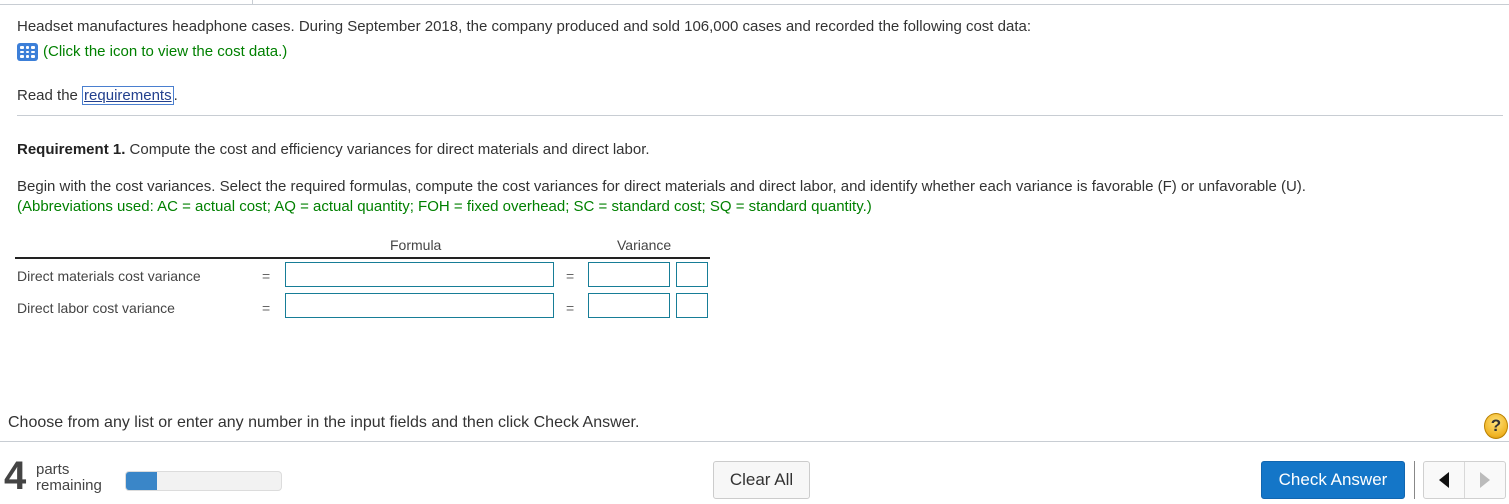  I want to click on labor-formula-input, so click(419, 305).